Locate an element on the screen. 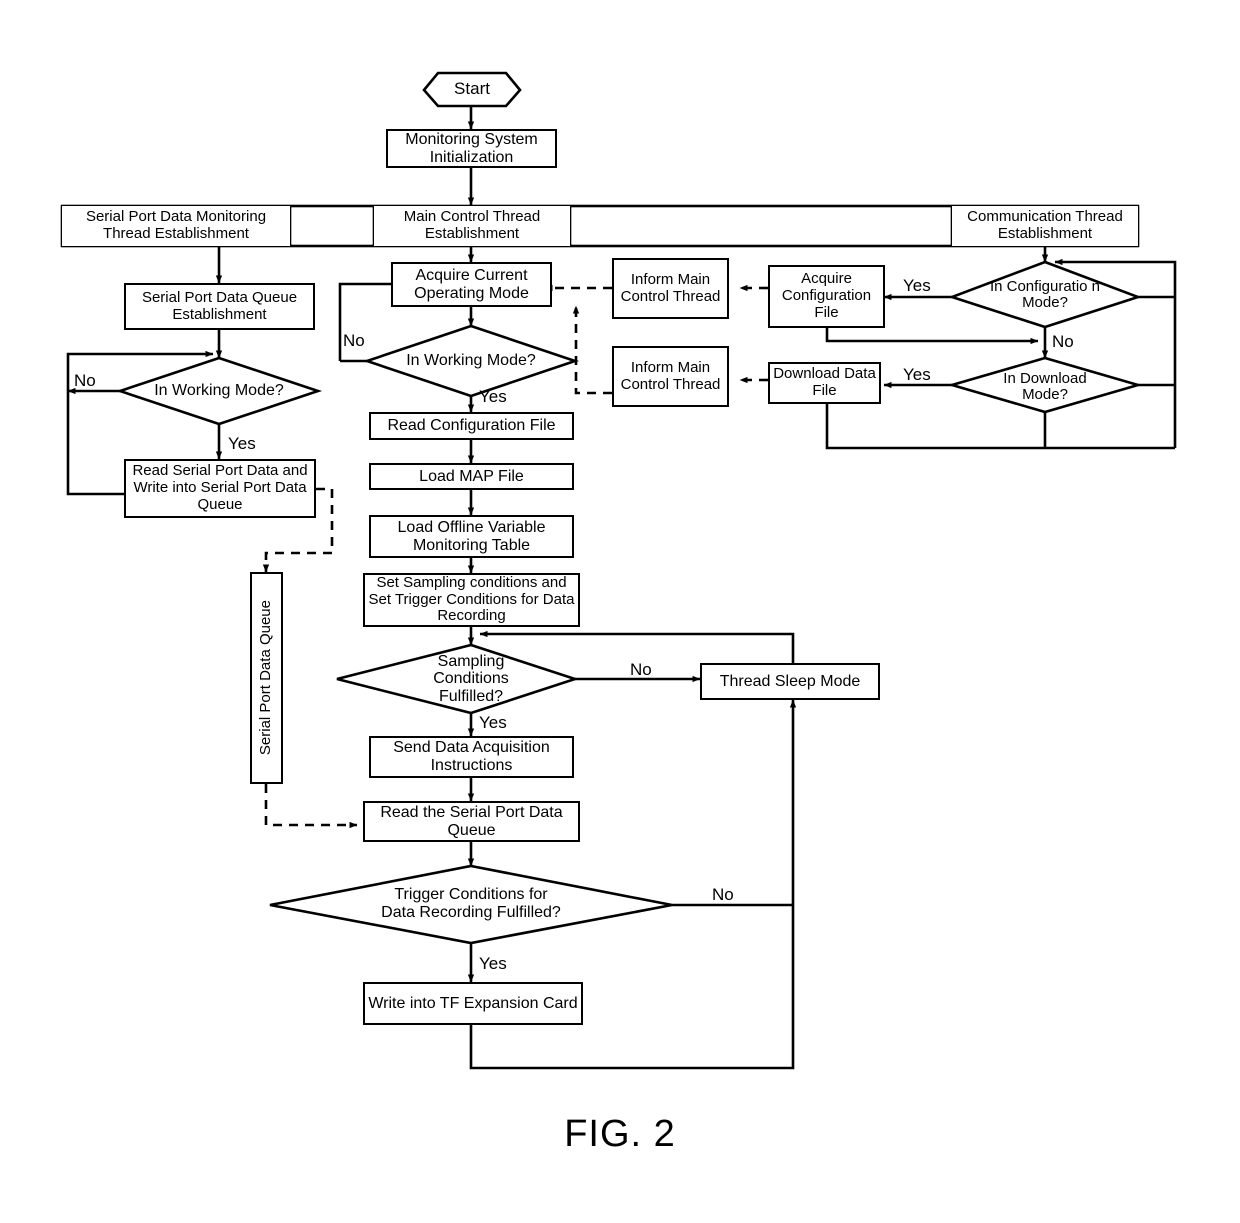 The height and width of the screenshot is (1223, 1240). node-download-data-file: Download Data File is located at coordinates (824, 383).